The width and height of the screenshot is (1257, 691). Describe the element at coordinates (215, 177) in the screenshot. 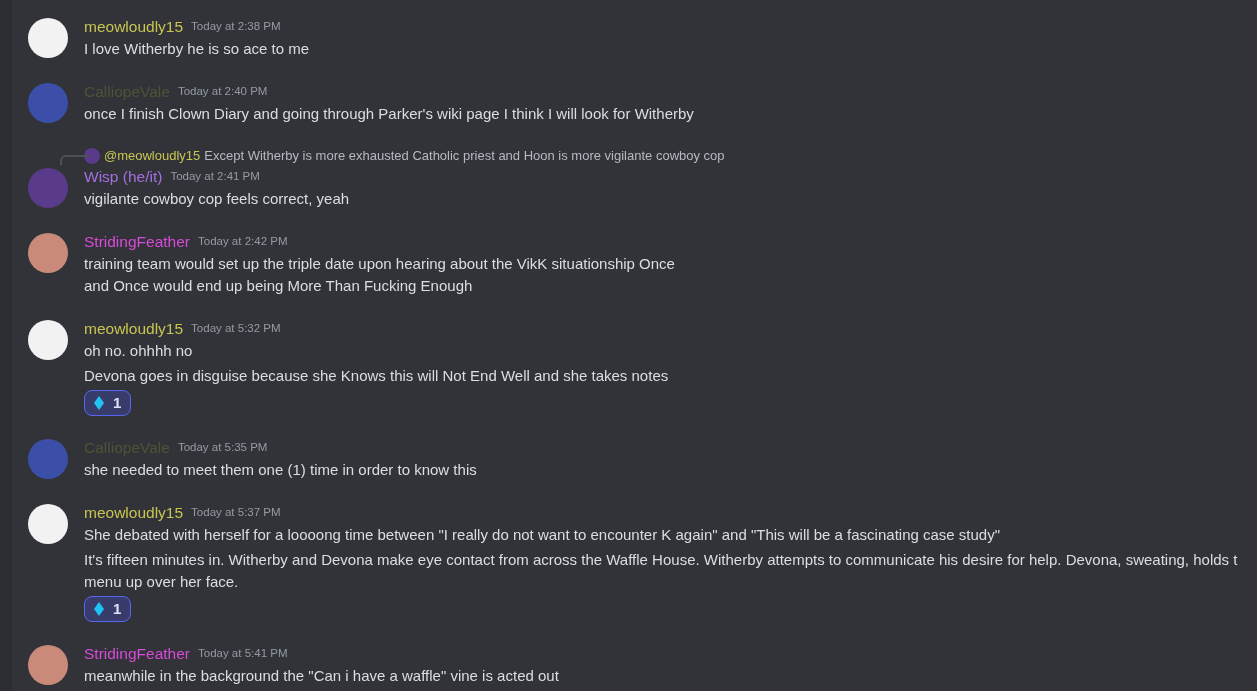

I see `timestamp: Today at 2:41 PM` at that location.